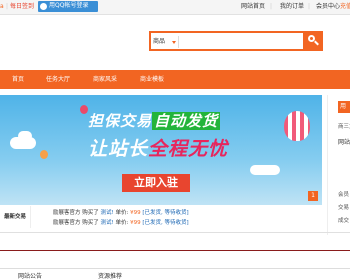 This screenshot has height=280, width=350. I want to click on tab-site-notice: 网站公告, so click(30, 275).